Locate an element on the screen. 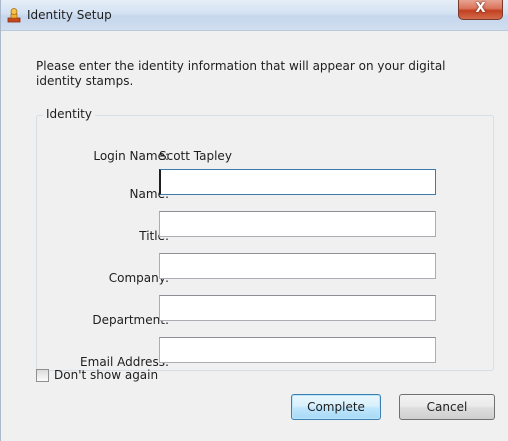 This screenshot has width=508, height=441. dont-show-again-checkbox is located at coordinates (42, 375).